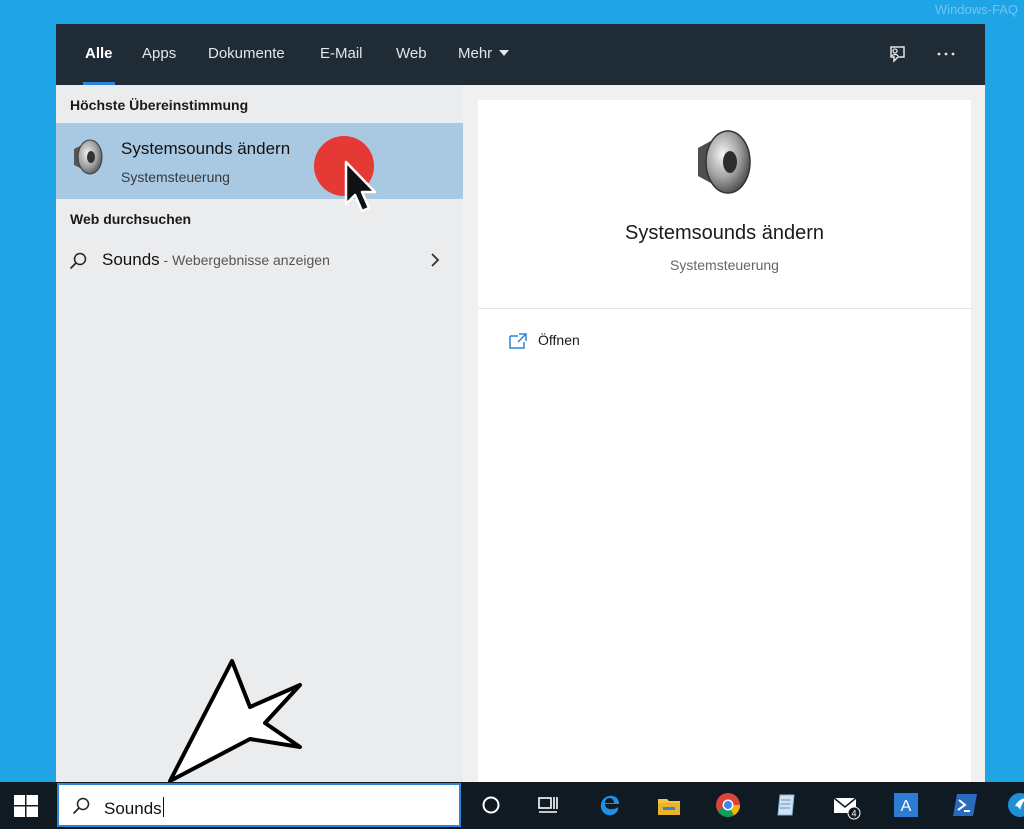 This screenshot has width=1024, height=829. I want to click on cortana-icon, so click(491, 805).